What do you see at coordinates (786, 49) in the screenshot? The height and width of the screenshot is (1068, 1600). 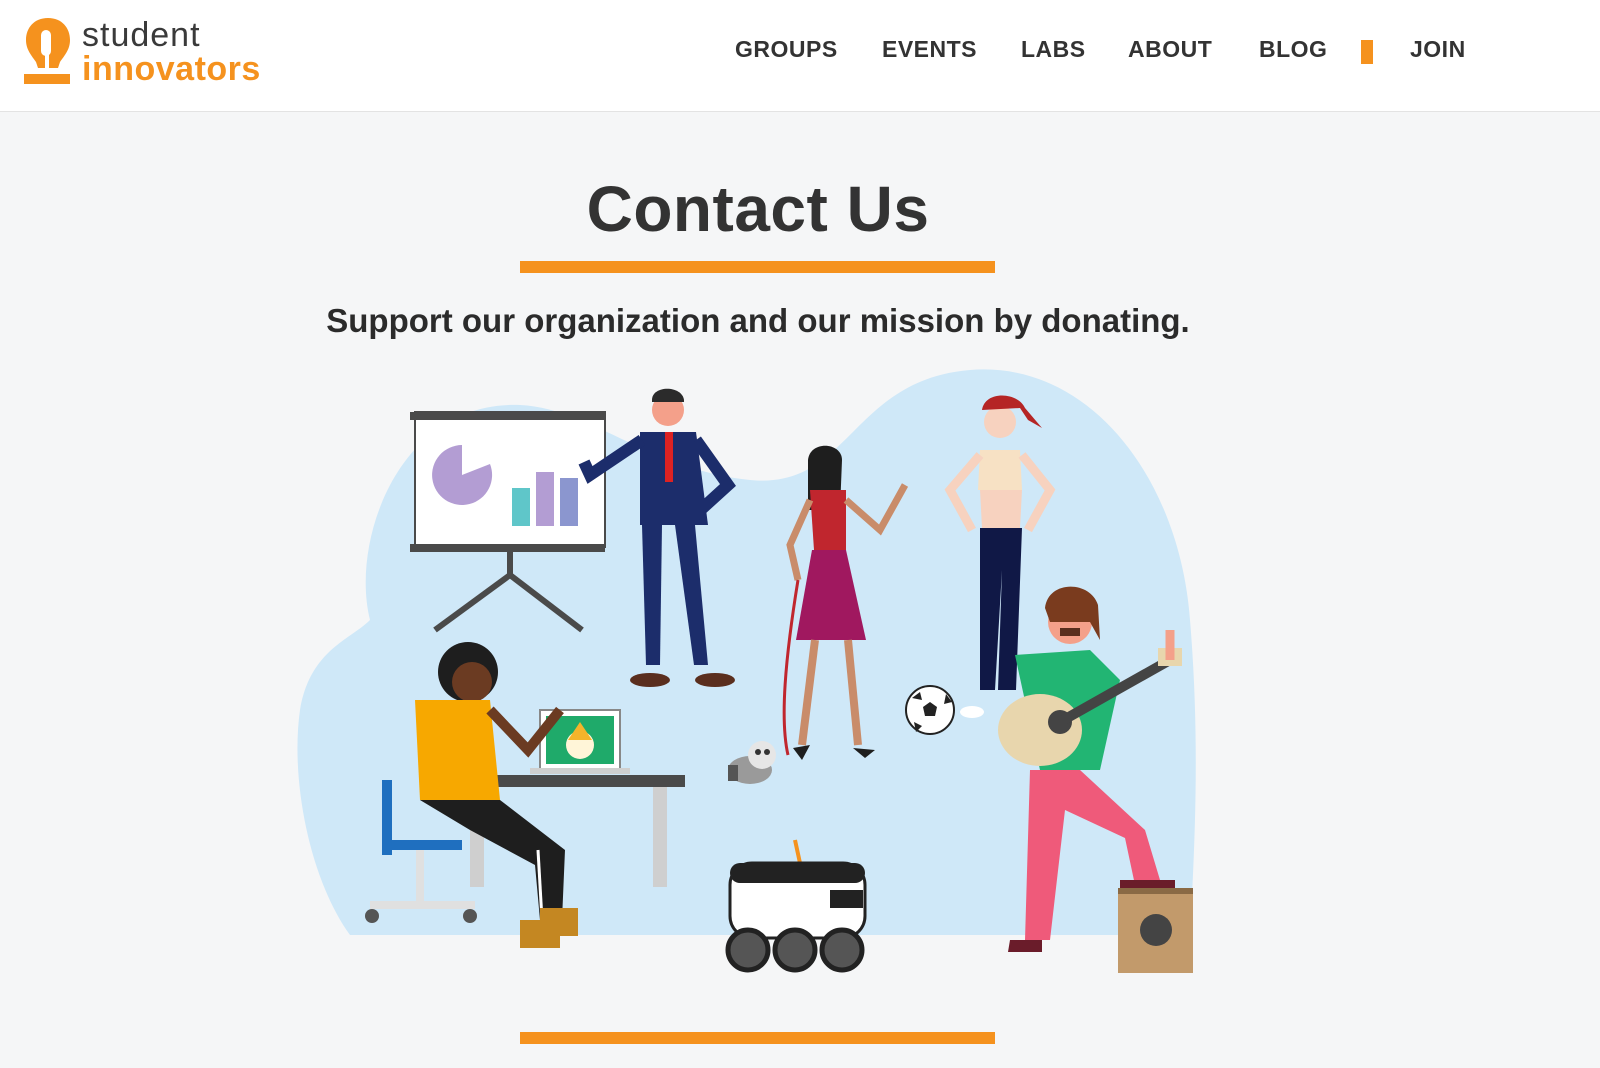 I see `nav-item-groups: GROUPS` at bounding box center [786, 49].